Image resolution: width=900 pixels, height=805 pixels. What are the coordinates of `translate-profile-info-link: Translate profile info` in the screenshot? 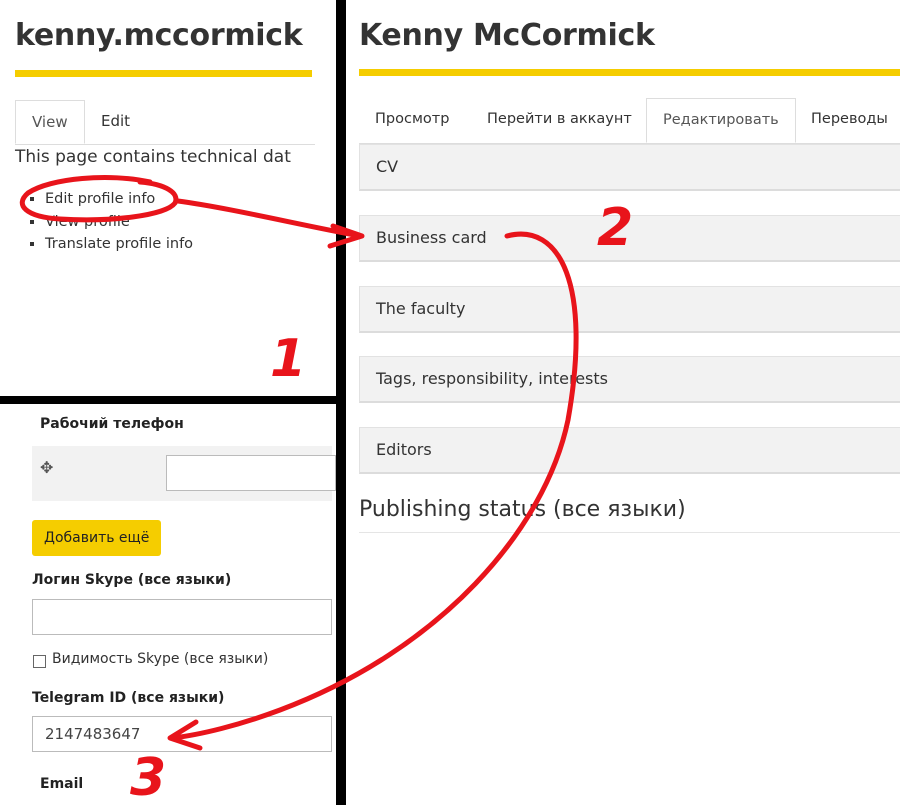 It's located at (111, 244).